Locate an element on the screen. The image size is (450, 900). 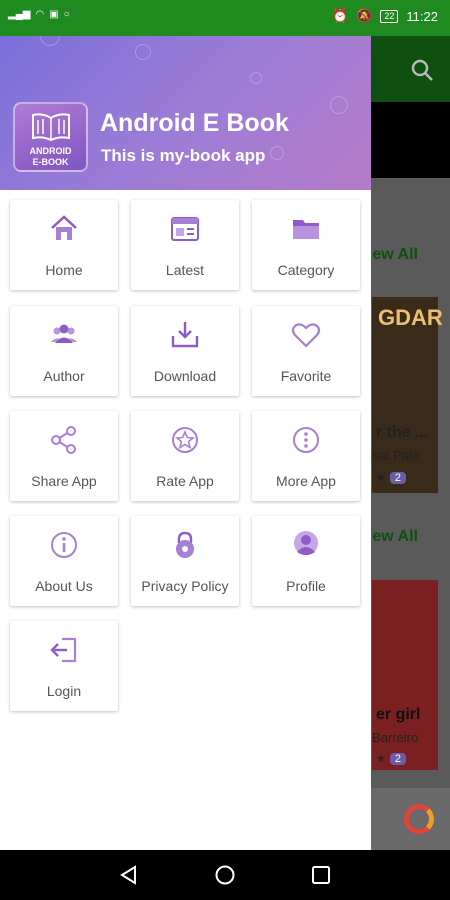
status-icons-left: ▂▄▆ ◠ ▣ ○ is located at coordinates (39, 14).